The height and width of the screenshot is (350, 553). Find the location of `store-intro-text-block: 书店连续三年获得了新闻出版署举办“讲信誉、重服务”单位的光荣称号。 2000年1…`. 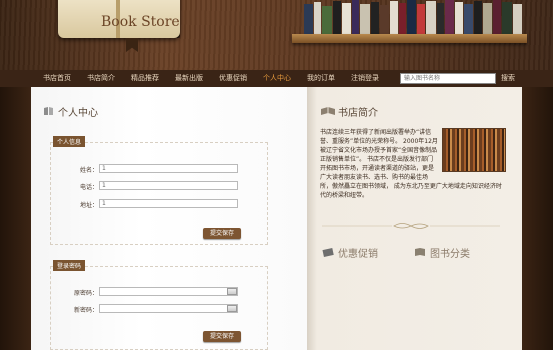

store-intro-text-block: 书店连续三年获得了新闻出版署举办“讲信誉、重服务”单位的光荣称号。 2000年1… is located at coordinates (413, 164).